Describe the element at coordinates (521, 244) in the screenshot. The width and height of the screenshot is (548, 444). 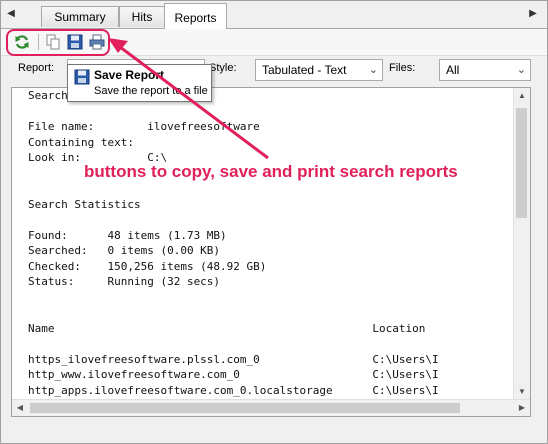
I see `vertical-scrollbar: ▲ ▼` at that location.